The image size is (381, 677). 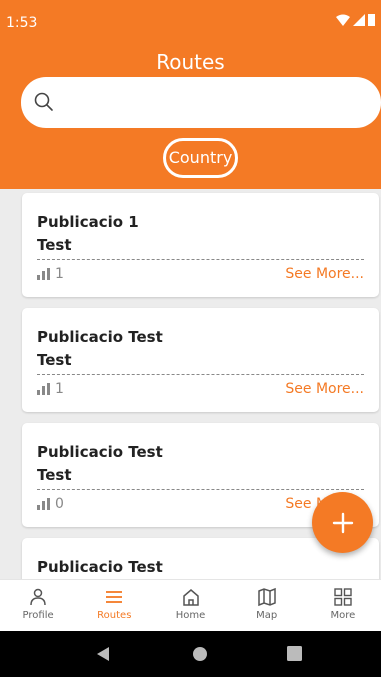 I want to click on grid-icon, so click(x=343, y=597).